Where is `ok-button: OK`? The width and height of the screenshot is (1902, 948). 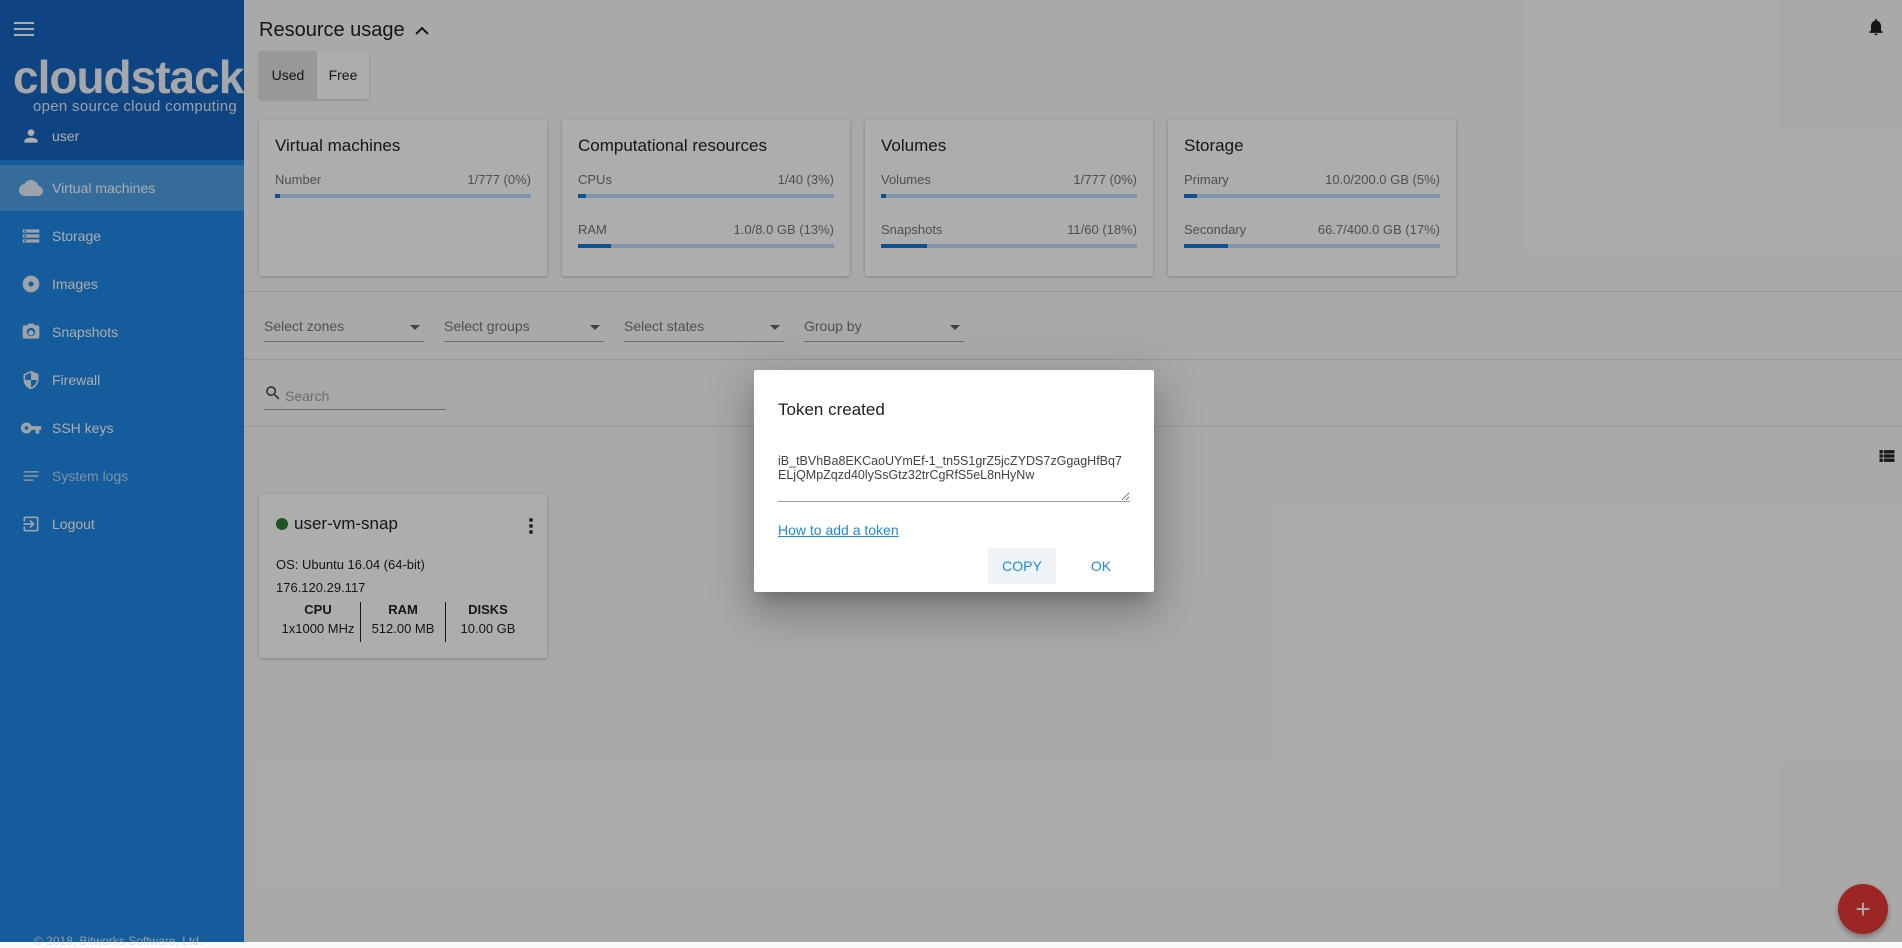 ok-button: OK is located at coordinates (1101, 566).